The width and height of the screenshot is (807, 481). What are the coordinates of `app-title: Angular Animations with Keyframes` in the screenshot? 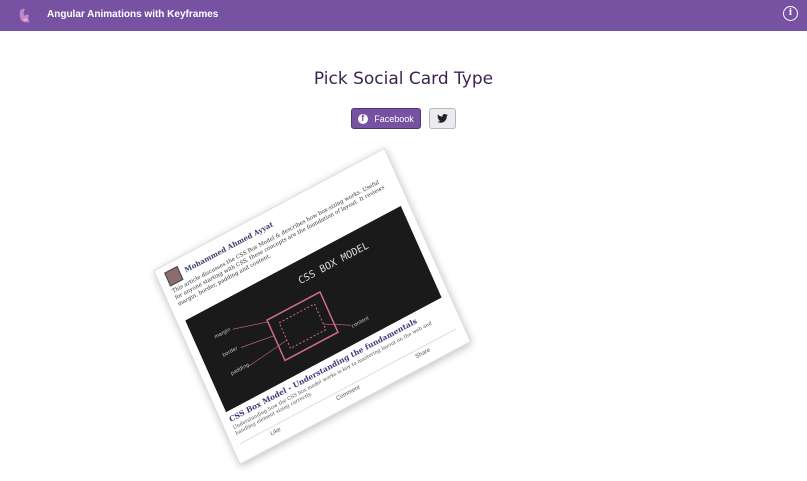 It's located at (133, 14).